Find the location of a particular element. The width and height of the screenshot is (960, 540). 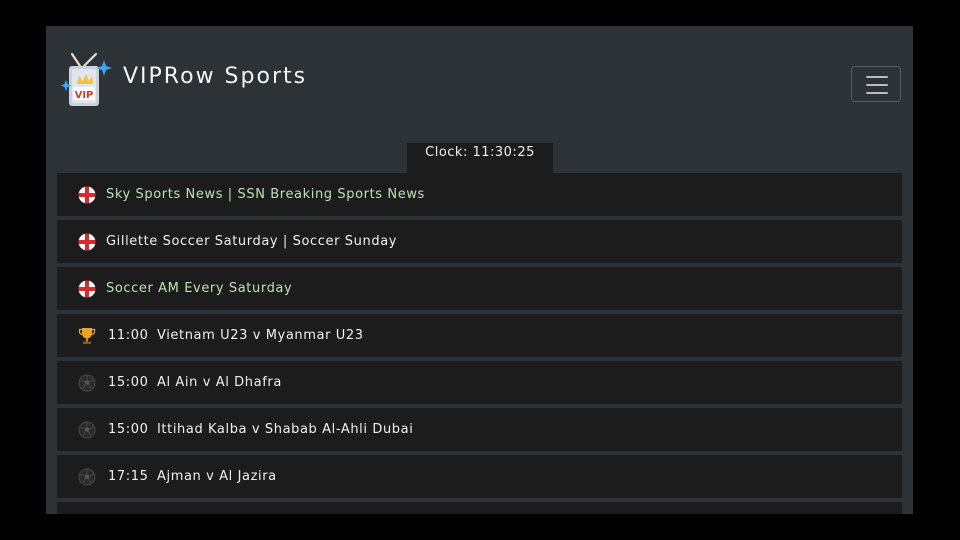

hamburger-menu-button is located at coordinates (876, 84).